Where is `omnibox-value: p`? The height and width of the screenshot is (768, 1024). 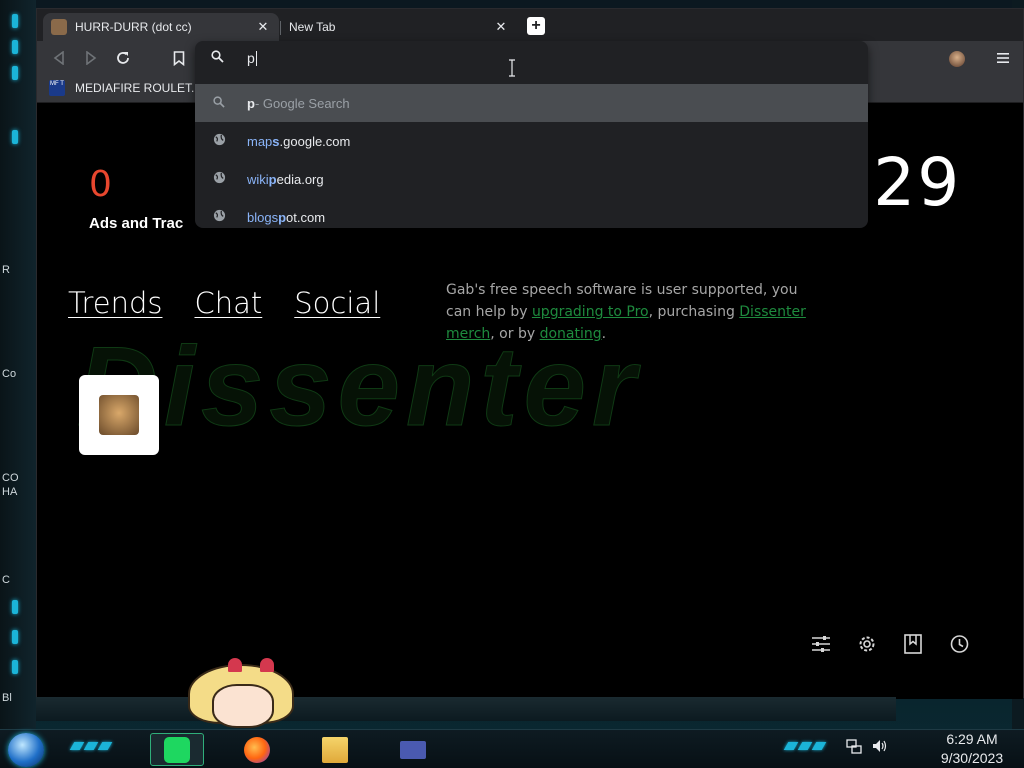 omnibox-value: p is located at coordinates (251, 58).